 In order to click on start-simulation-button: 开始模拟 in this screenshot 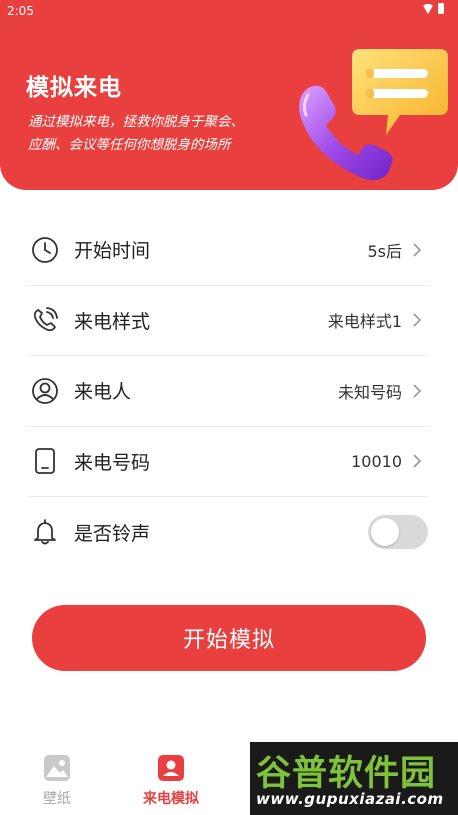, I will do `click(229, 638)`.